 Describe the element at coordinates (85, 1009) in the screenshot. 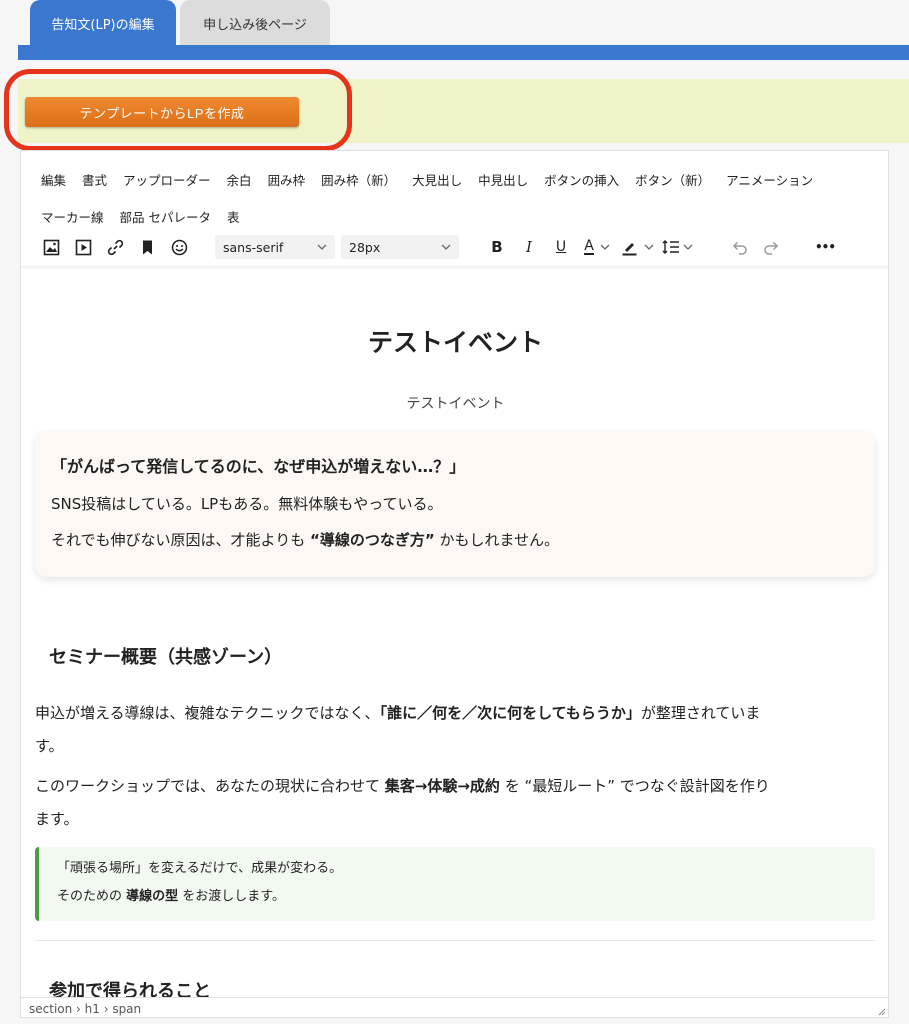

I see `element-path: section › h1 › span` at that location.